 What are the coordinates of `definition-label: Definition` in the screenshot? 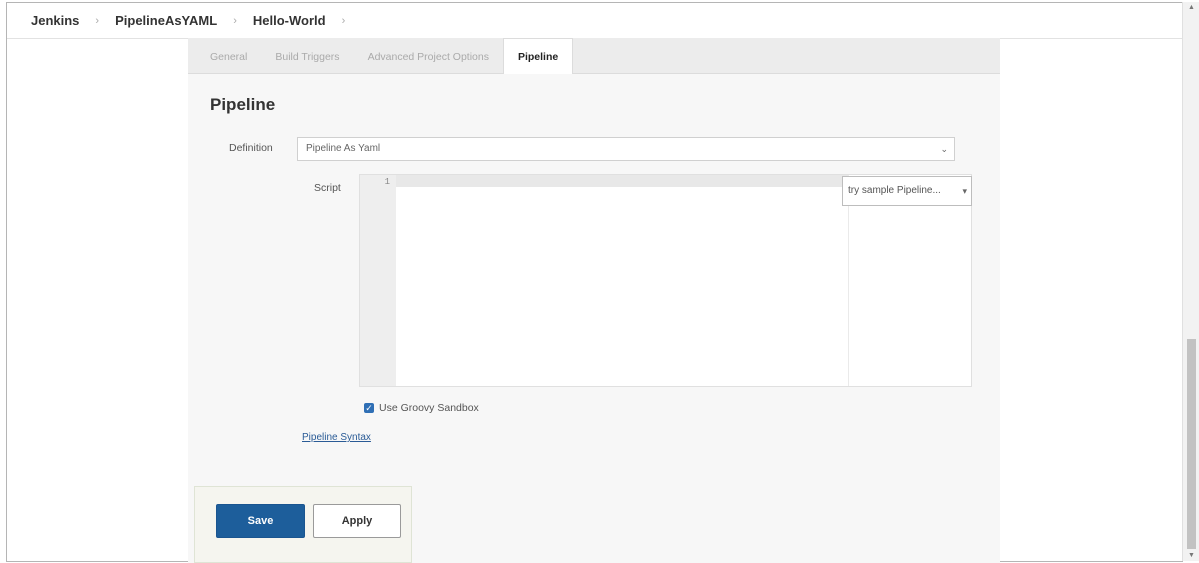 It's located at (251, 148).